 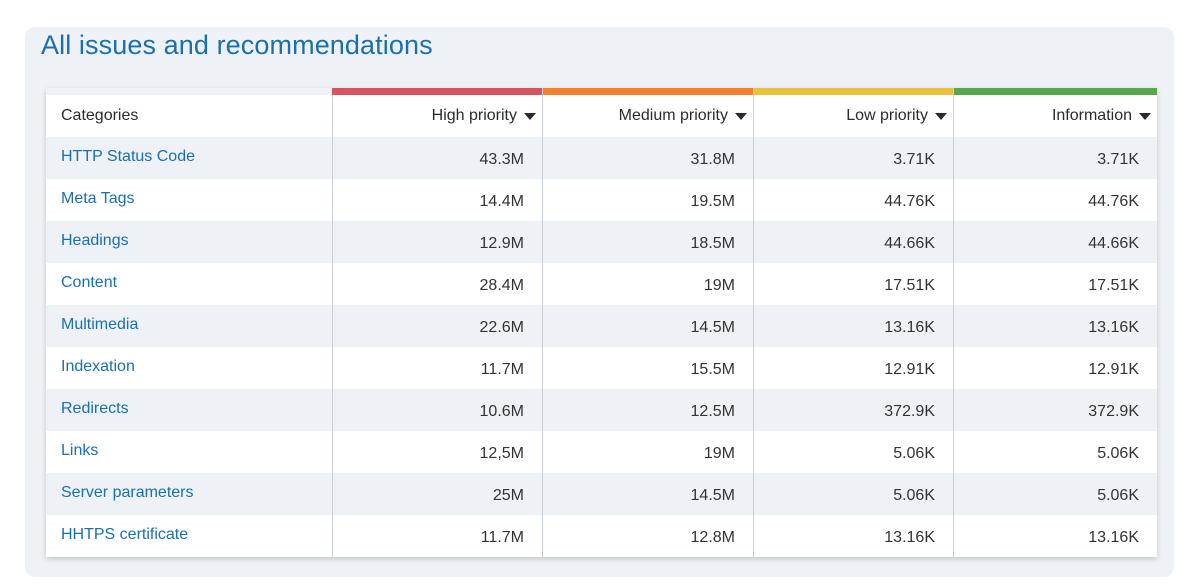 I want to click on information-value: 44.76K, so click(x=1113, y=201).